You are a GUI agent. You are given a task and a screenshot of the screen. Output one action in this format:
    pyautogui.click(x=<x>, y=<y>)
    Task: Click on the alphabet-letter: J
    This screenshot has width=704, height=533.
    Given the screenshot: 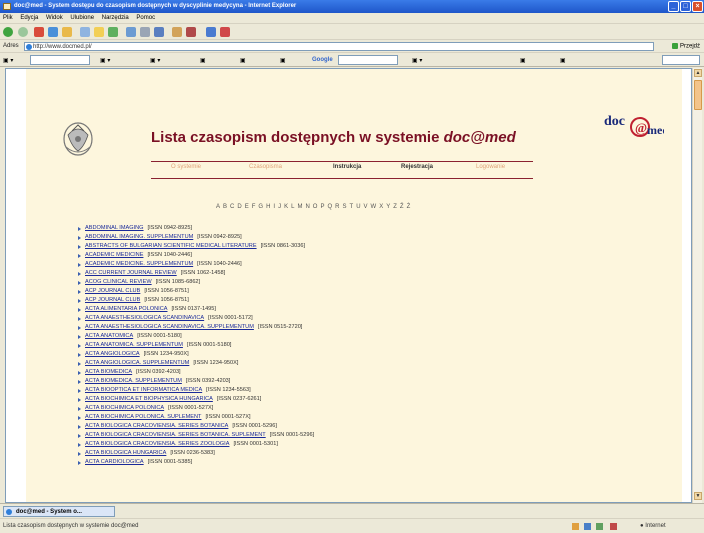 What is the action you would take?
    pyautogui.click(x=280, y=207)
    